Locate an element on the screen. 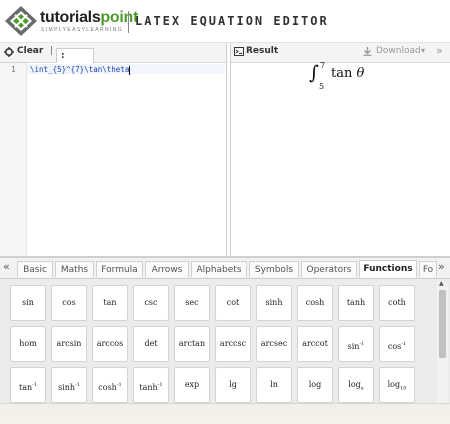 The height and width of the screenshot is (424, 450). scroll-up-icon: ▲ is located at coordinates (441, 283).